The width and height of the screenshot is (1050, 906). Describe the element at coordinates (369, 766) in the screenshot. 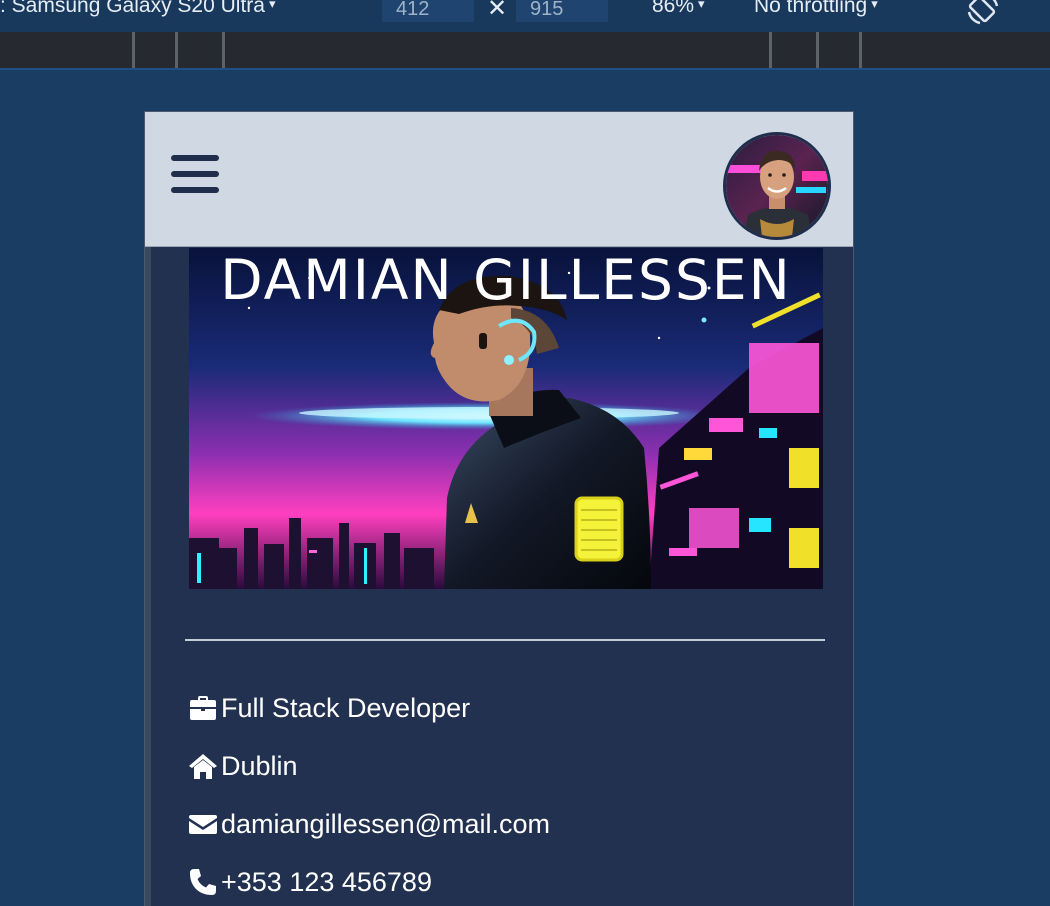

I see `list-item-location: Dublin` at that location.